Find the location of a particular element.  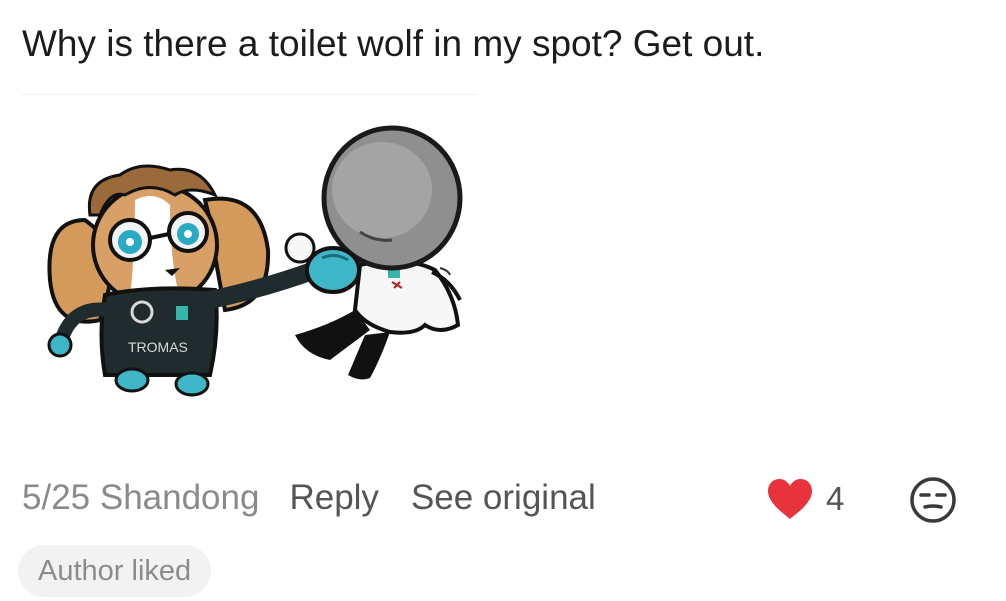

like-count: 4 is located at coordinates (835, 498).